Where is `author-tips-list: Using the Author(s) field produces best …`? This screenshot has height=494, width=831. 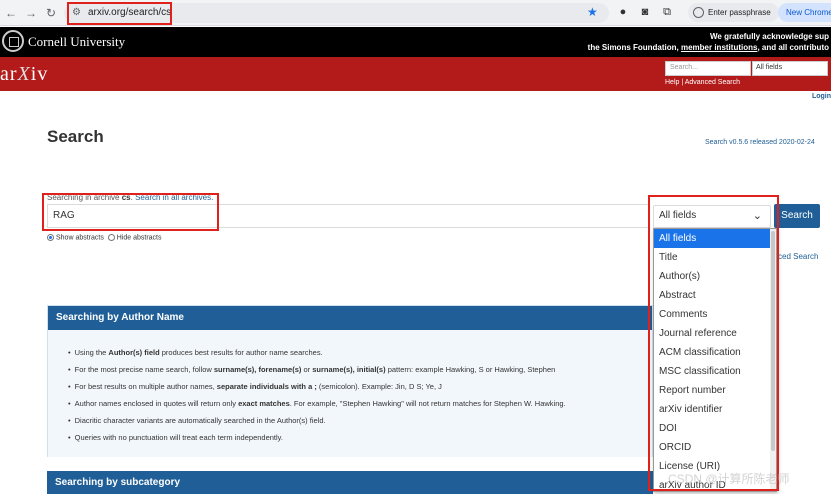
author-tips-list: Using the Author(s) field produces best … is located at coordinates (317, 399).